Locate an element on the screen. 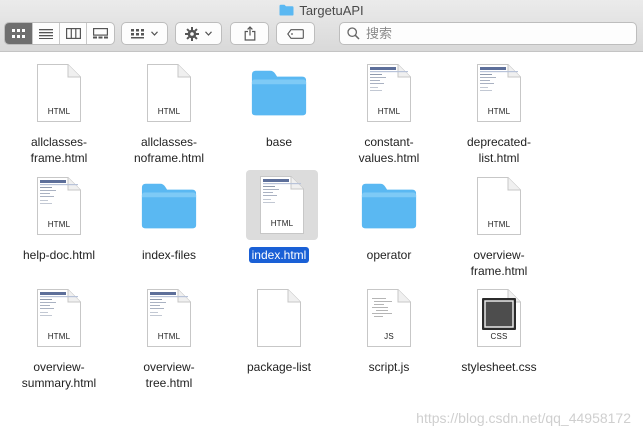  file-name-label: script.js is located at coordinates (389, 367).